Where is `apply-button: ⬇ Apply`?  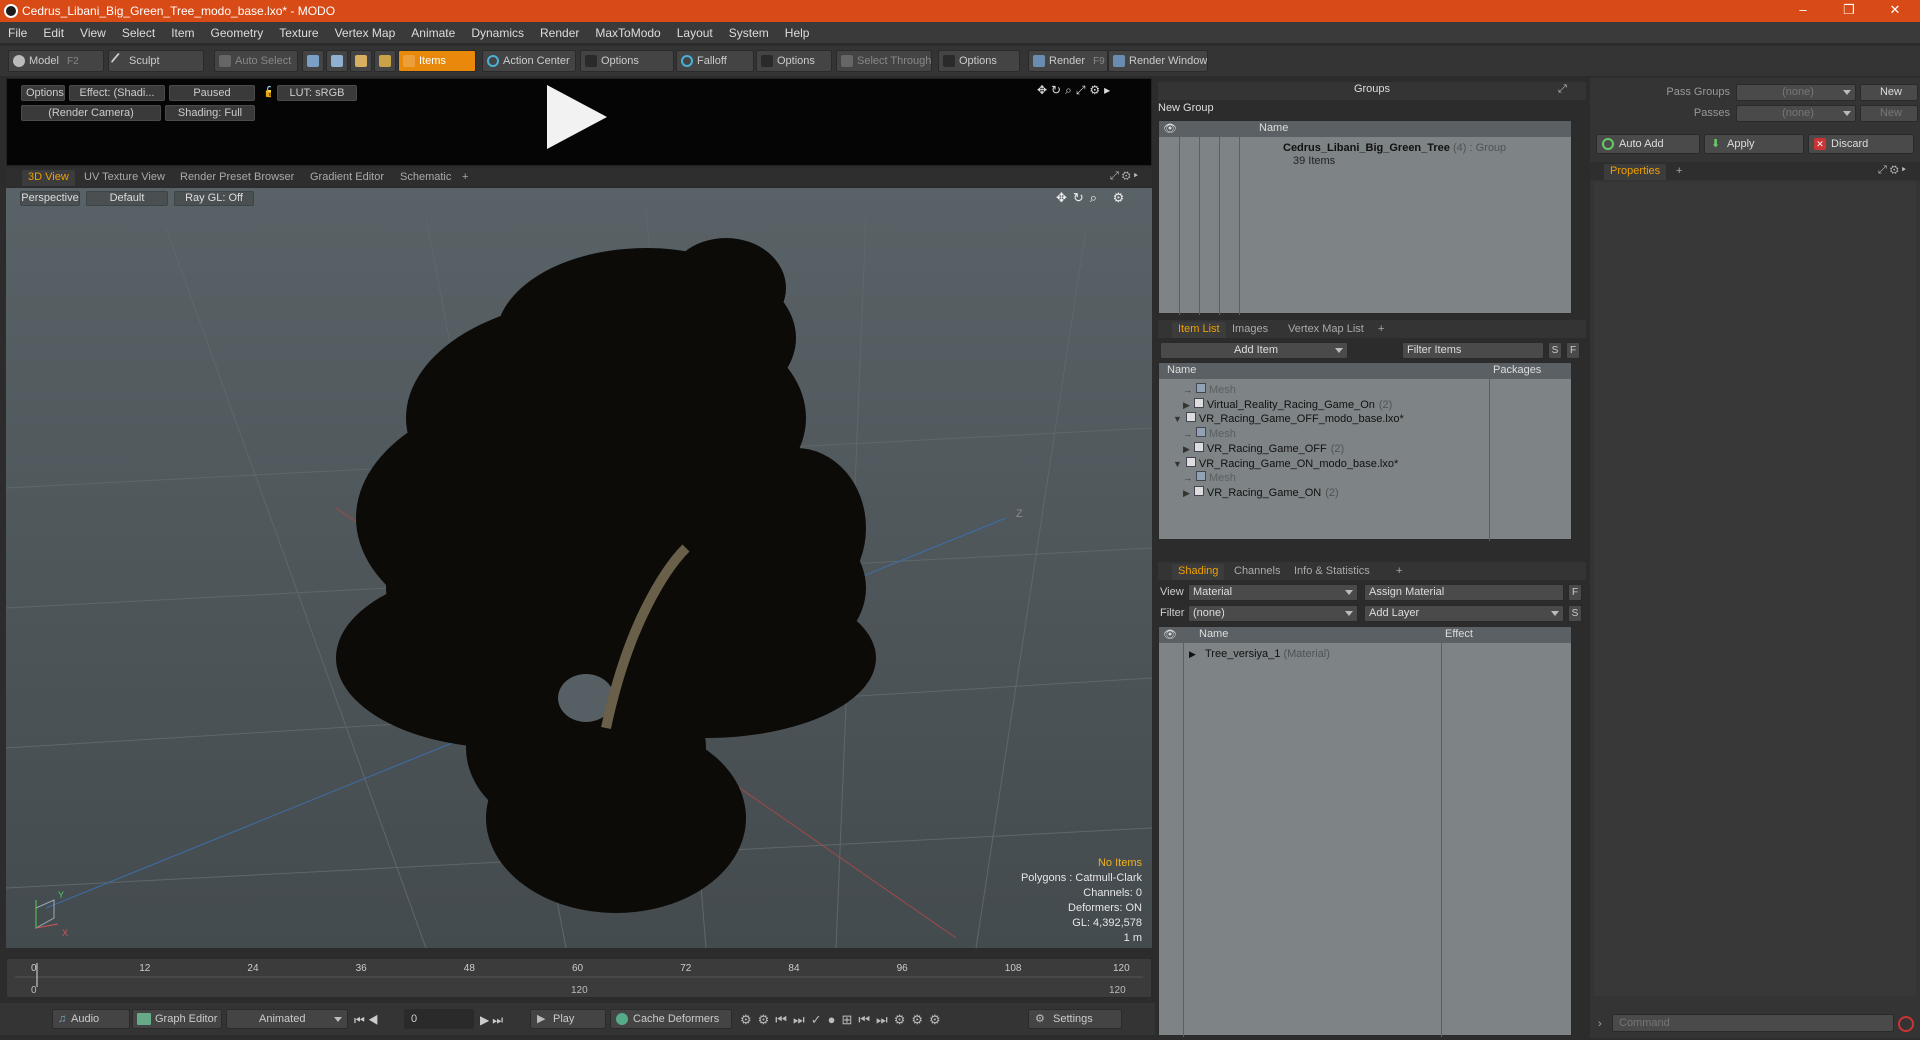
apply-button: ⬇ Apply is located at coordinates (1754, 144).